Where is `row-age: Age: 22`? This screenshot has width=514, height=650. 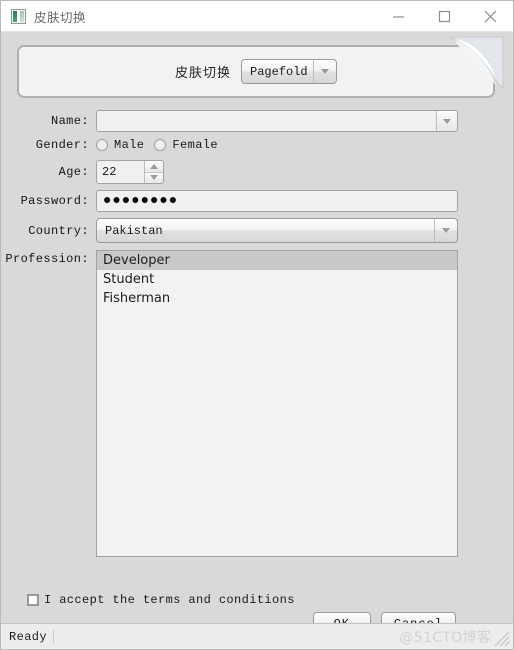
row-age: Age: 22 is located at coordinates (257, 172).